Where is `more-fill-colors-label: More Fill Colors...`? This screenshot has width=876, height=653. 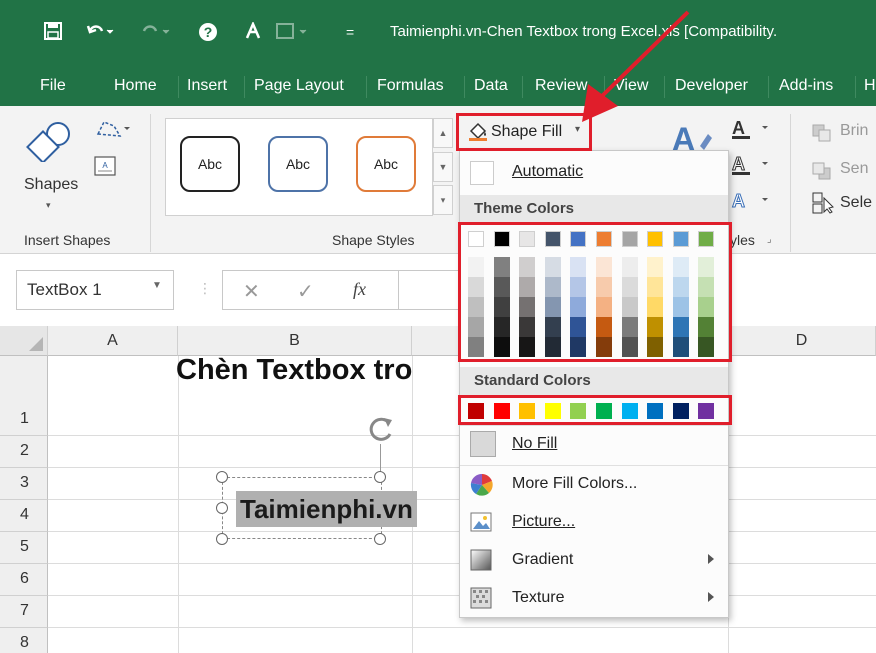 more-fill-colors-label: More Fill Colors... is located at coordinates (575, 483).